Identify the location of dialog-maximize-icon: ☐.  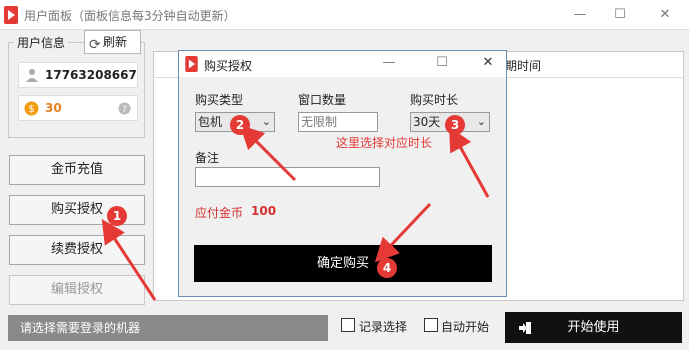
(442, 63).